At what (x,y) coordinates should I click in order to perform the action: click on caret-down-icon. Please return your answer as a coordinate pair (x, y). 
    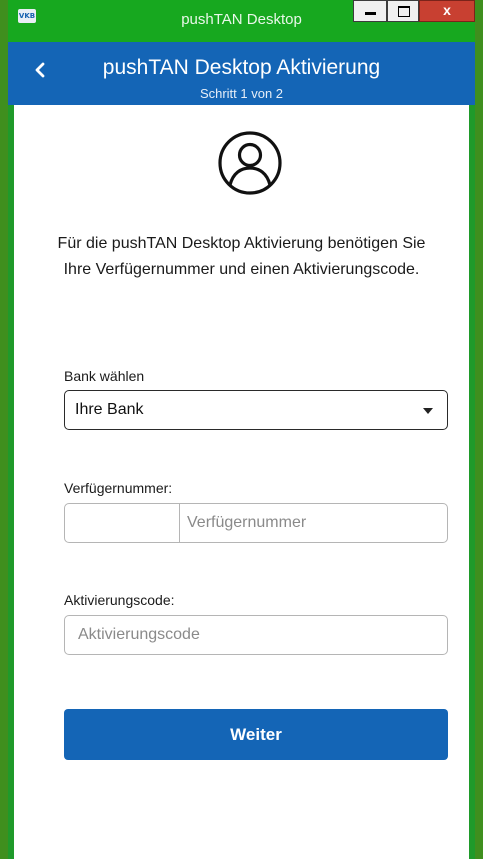
    Looking at the image, I should click on (428, 411).